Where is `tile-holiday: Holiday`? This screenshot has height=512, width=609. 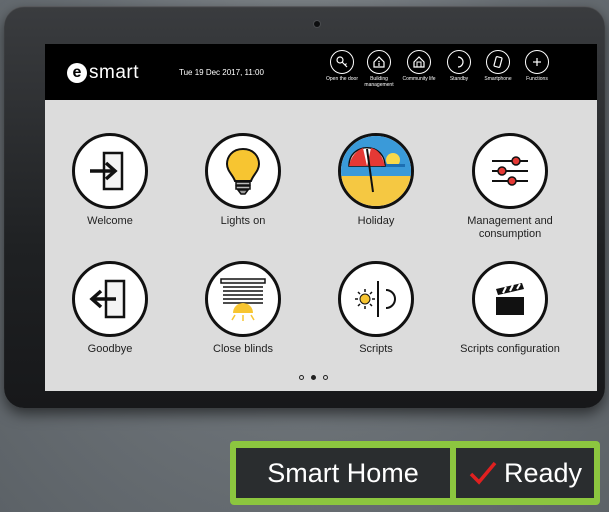 tile-holiday: Holiday is located at coordinates (376, 180).